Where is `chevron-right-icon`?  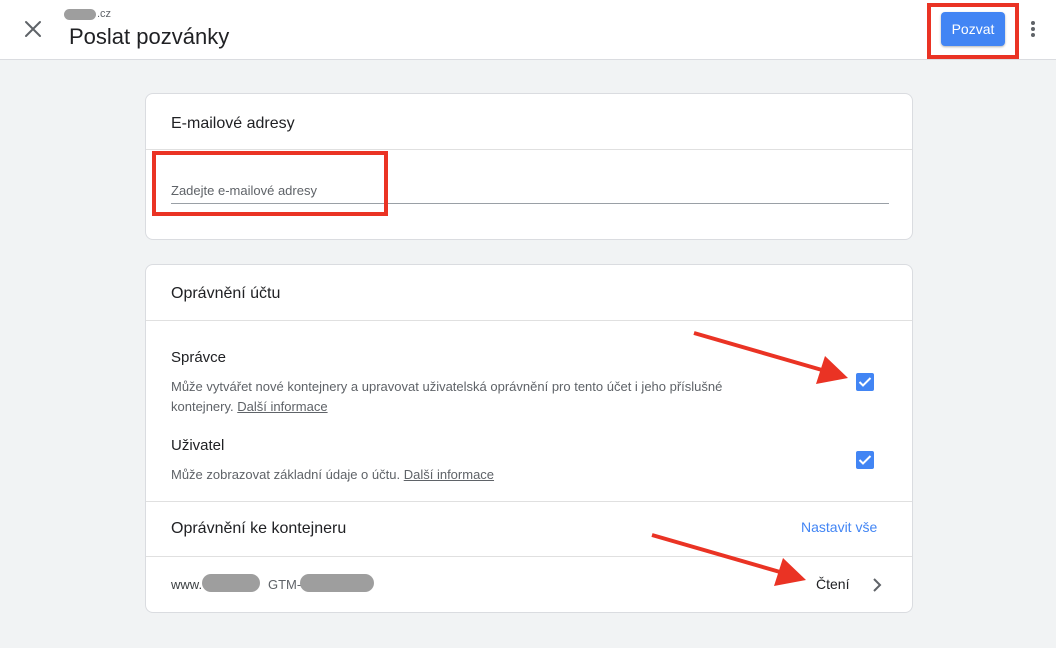 chevron-right-icon is located at coordinates (877, 585).